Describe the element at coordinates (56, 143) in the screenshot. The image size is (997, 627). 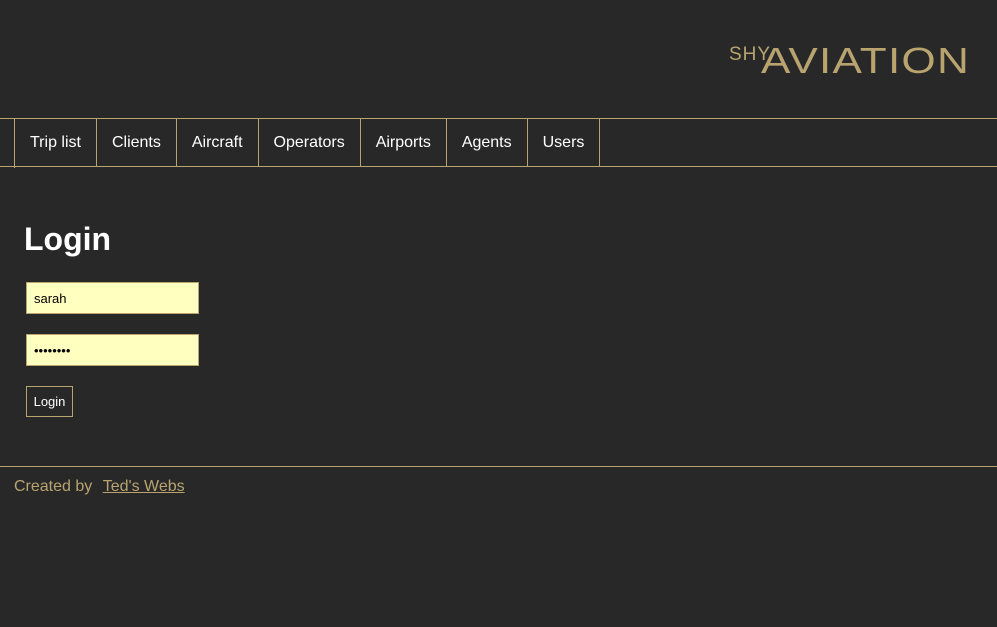
I see `nav-item-trip-list: Trip list` at that location.